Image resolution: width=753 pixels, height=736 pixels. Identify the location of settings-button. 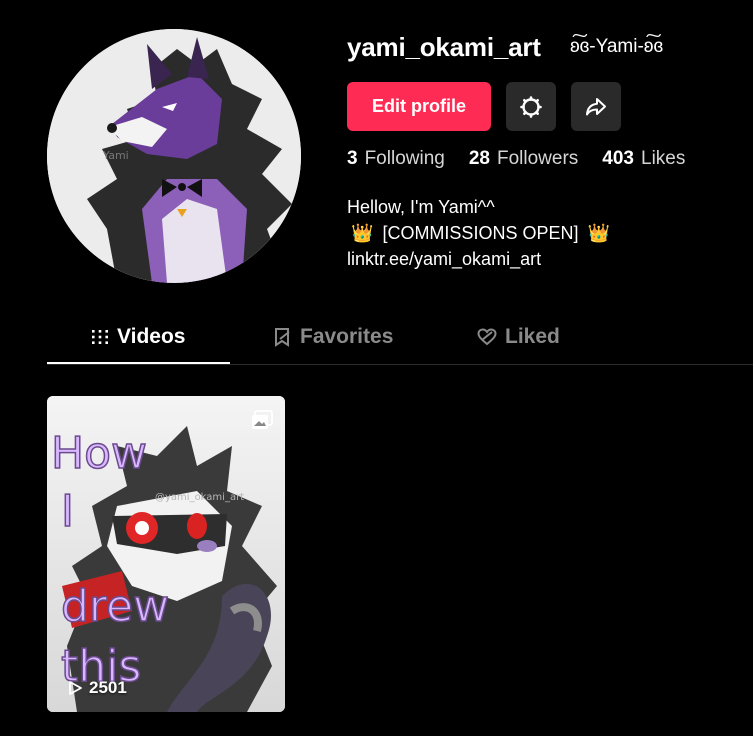
(531, 106).